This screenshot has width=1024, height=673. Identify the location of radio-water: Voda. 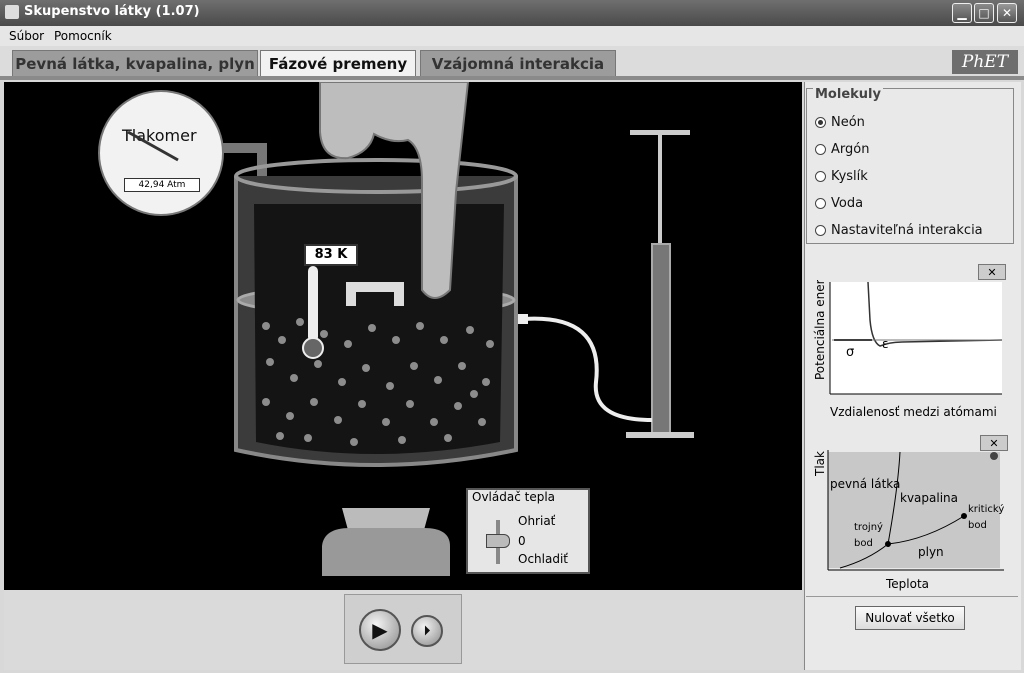
(839, 203).